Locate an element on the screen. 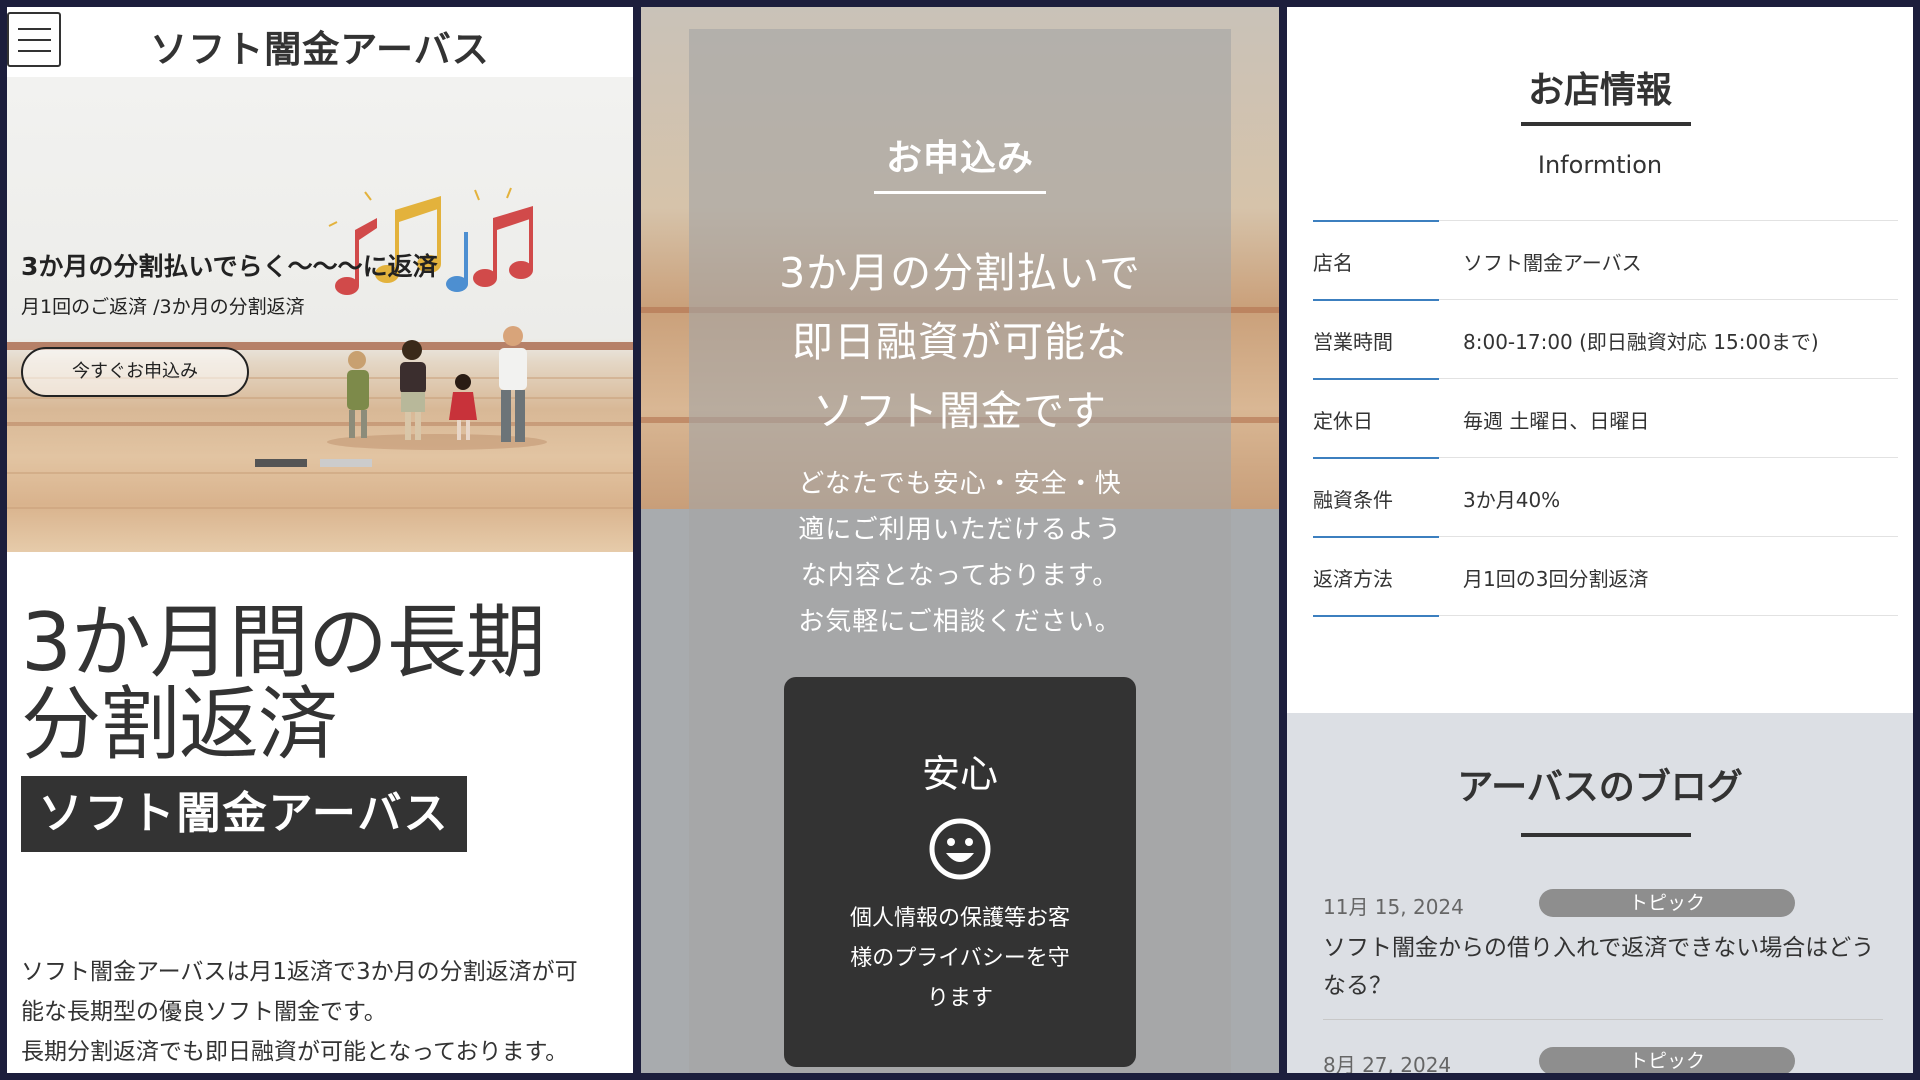  headline-line-1: 3か月間の長期 is located at coordinates (283, 642).